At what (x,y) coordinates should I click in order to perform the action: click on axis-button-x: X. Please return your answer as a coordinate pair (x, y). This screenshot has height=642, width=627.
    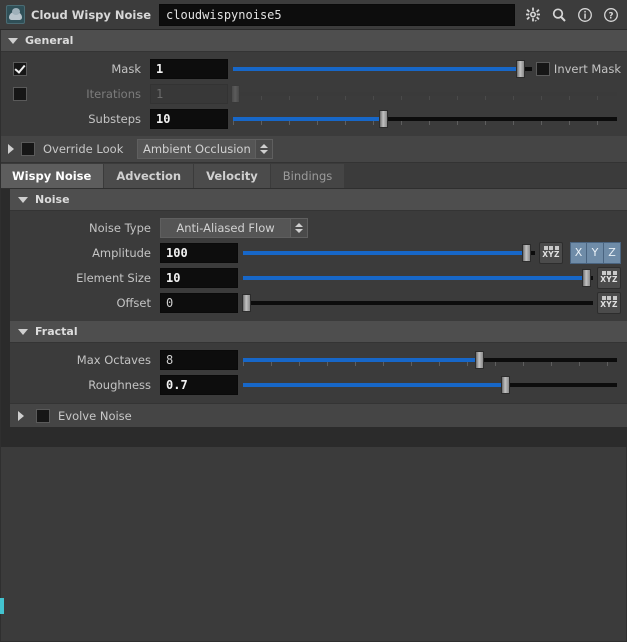
    Looking at the image, I should click on (578, 252).